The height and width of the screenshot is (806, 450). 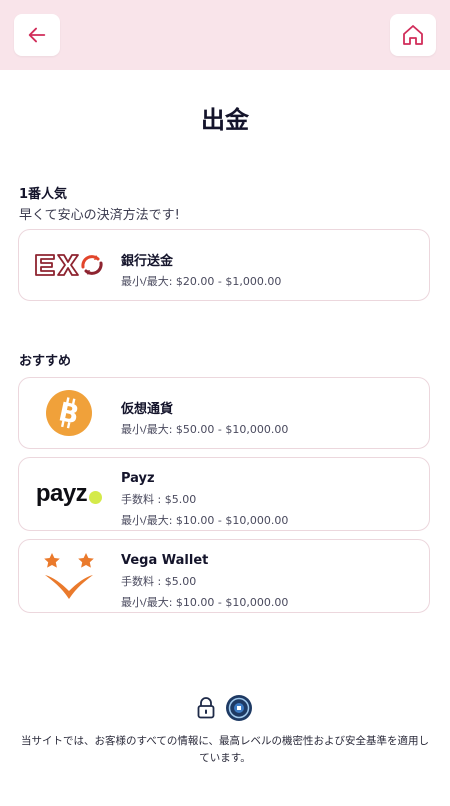 What do you see at coordinates (224, 265) in the screenshot?
I see `method-card-bank-transfer: 銀行送金 最小/最大: $20.00 - $1,000.00` at bounding box center [224, 265].